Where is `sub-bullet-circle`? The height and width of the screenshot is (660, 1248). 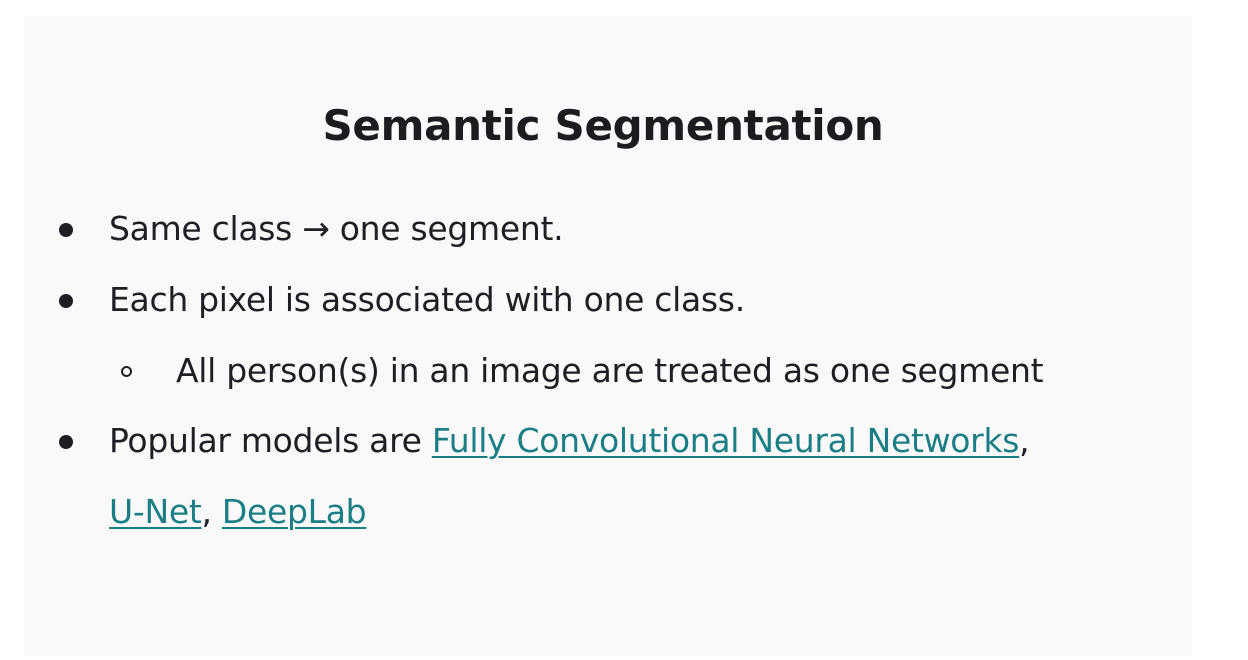 sub-bullet-circle is located at coordinates (126, 371).